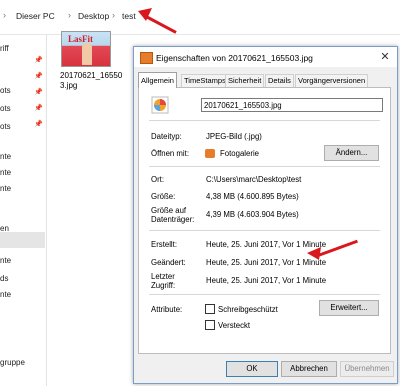 This screenshot has height=386, width=400. What do you see at coordinates (266, 280) in the screenshot?
I see `letzter-zugriff-value: Heute, 25. Juni 2017, Vor 1 Minute` at bounding box center [266, 280].